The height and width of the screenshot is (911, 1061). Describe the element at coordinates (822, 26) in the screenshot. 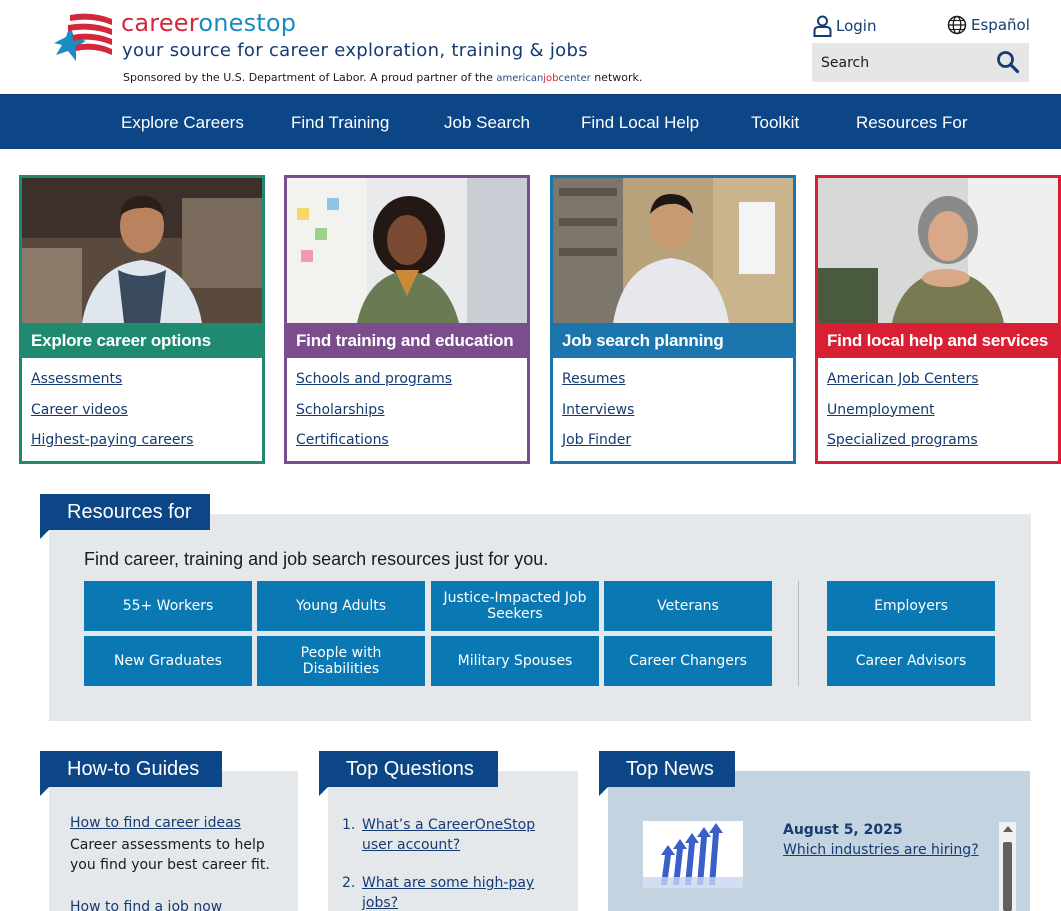

I see `user-icon` at that location.